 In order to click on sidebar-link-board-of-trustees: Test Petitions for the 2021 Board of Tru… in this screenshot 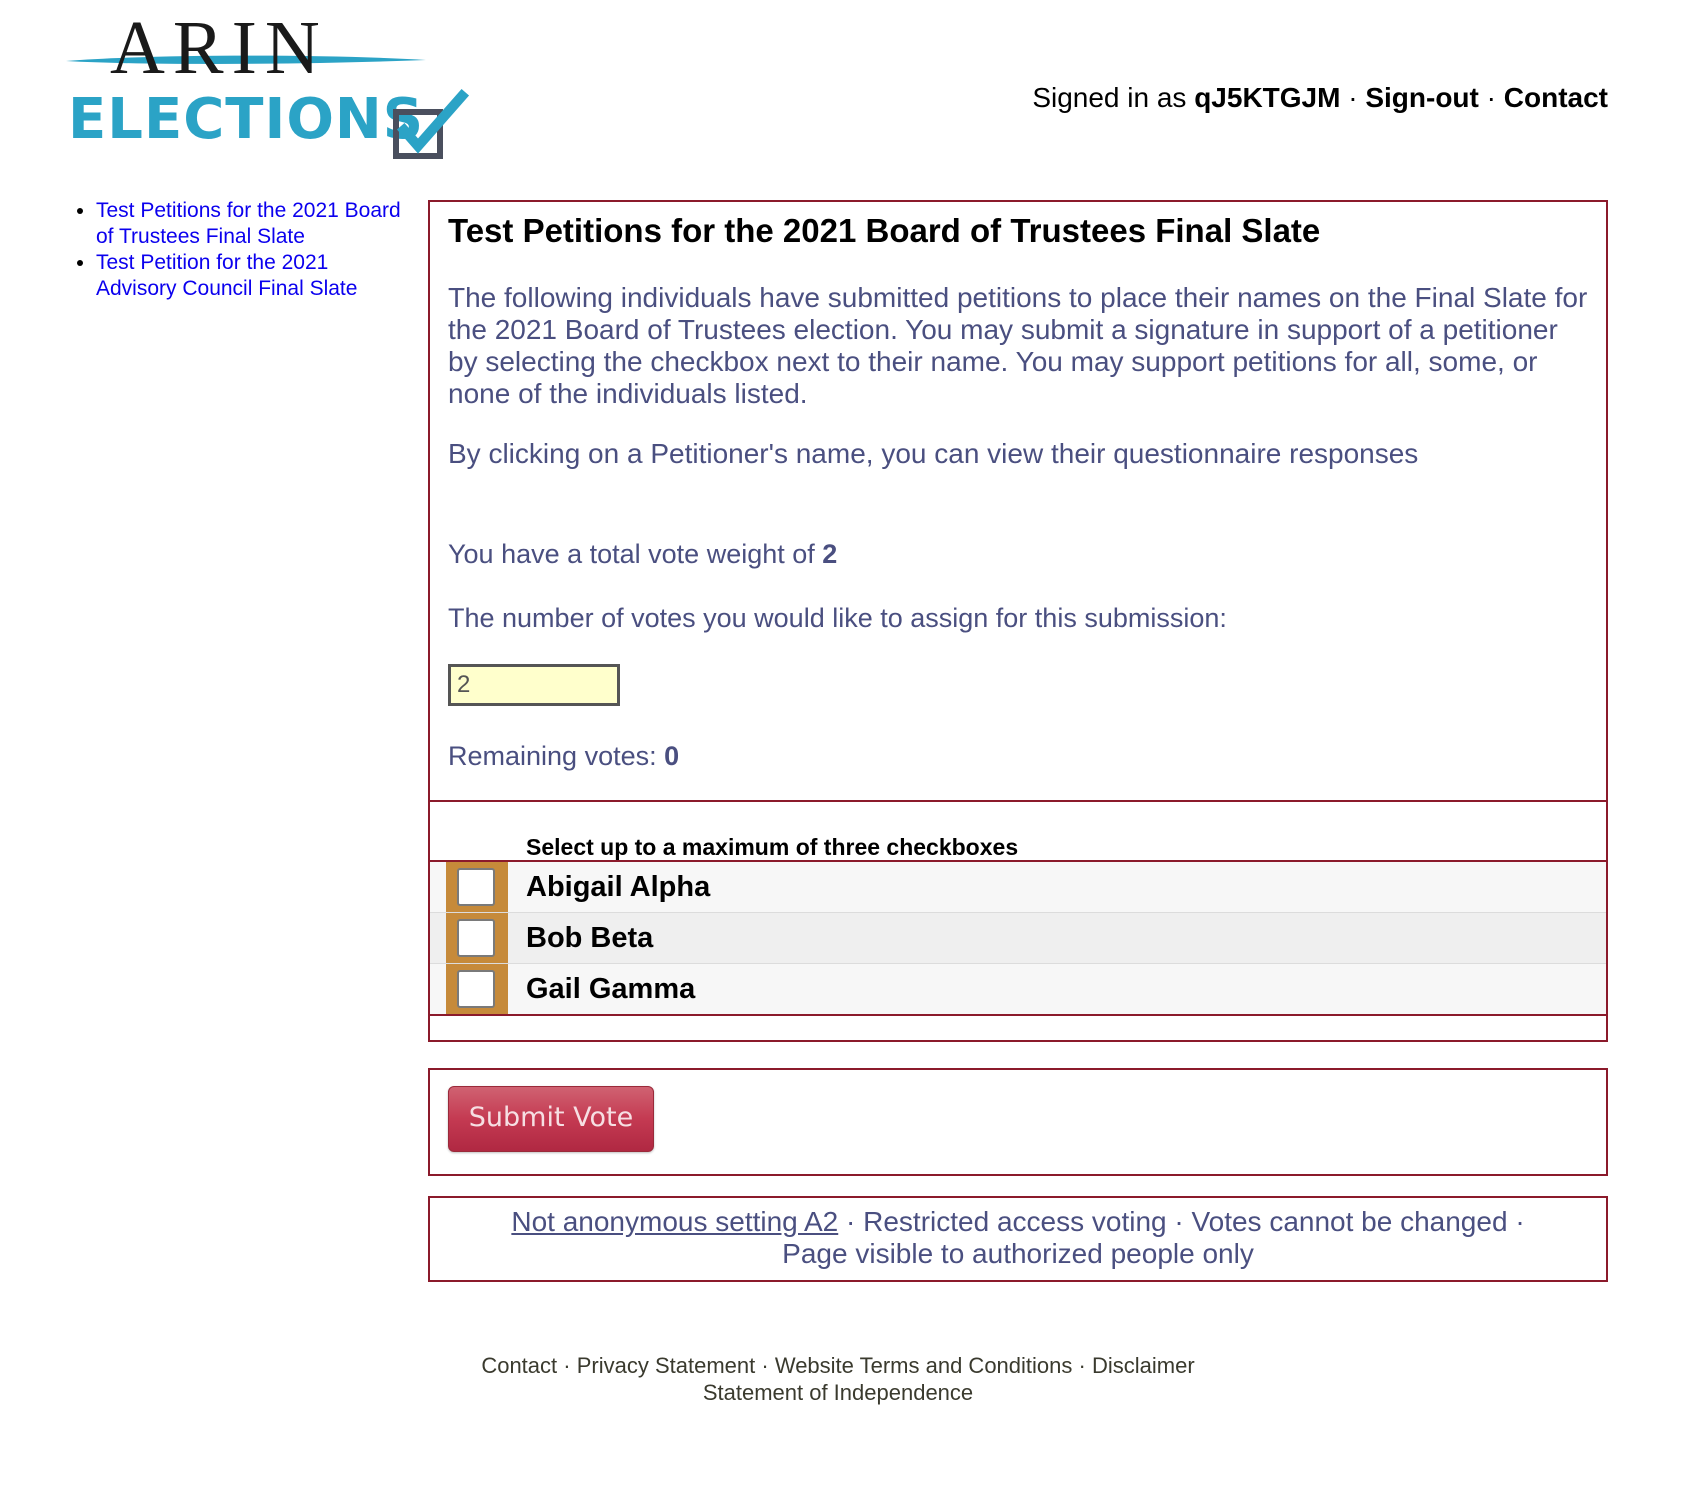, I will do `click(248, 223)`.